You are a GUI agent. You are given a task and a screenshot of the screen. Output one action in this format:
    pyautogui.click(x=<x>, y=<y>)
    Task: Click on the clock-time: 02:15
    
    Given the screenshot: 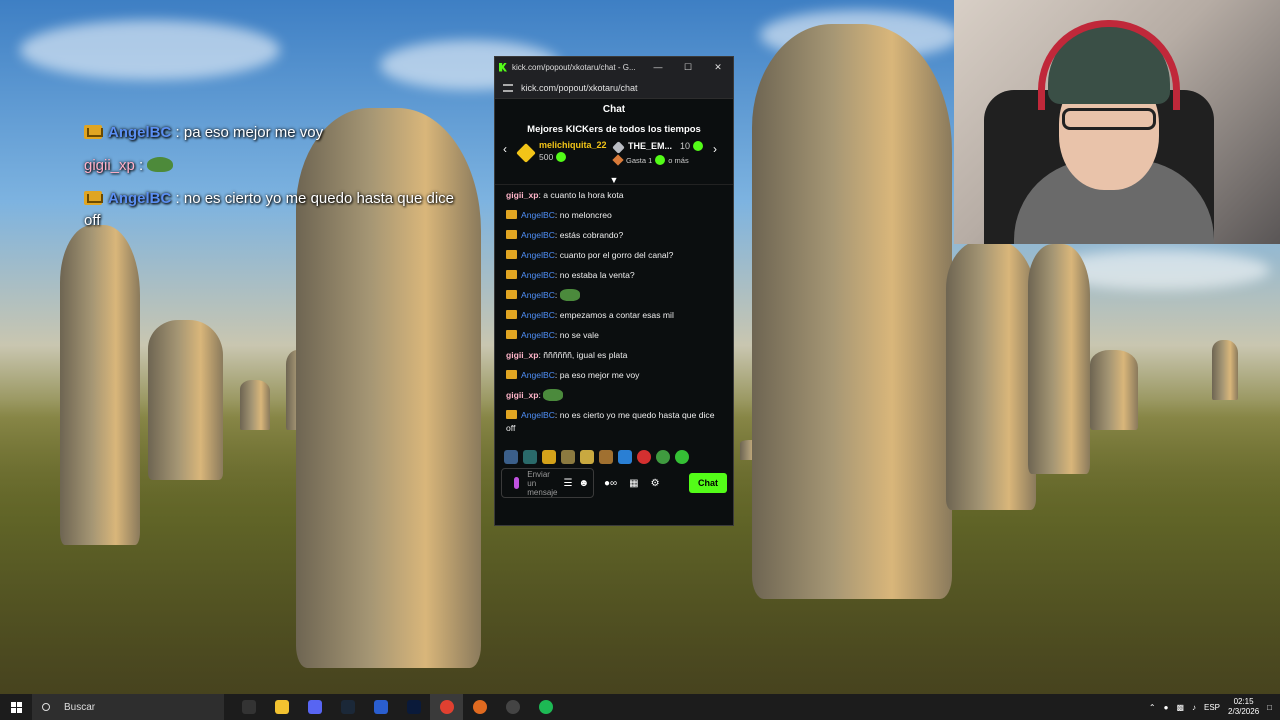 What is the action you would take?
    pyautogui.click(x=1243, y=701)
    